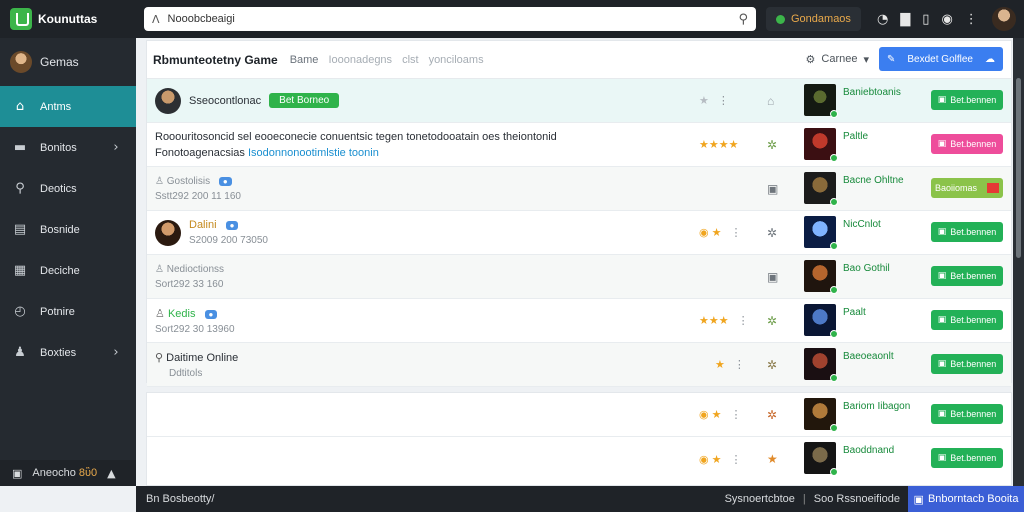  What do you see at coordinates (967, 188) in the screenshot?
I see `action-button: Baoiiomas` at bounding box center [967, 188].